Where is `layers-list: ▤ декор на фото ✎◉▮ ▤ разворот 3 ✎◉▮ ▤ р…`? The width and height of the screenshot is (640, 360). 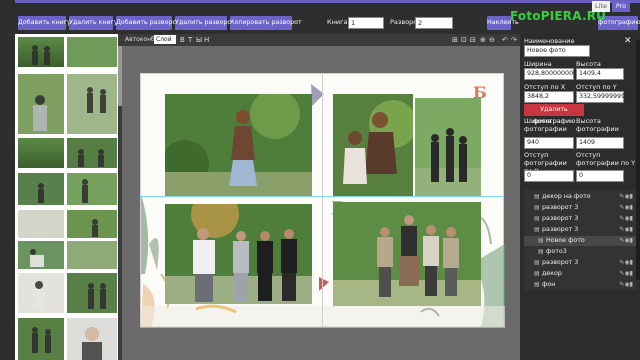
layers-list: ▤ декор на фото ✎◉▮ ▤ разворот 3 ✎◉▮ ▤ р… is located at coordinates (580, 240).